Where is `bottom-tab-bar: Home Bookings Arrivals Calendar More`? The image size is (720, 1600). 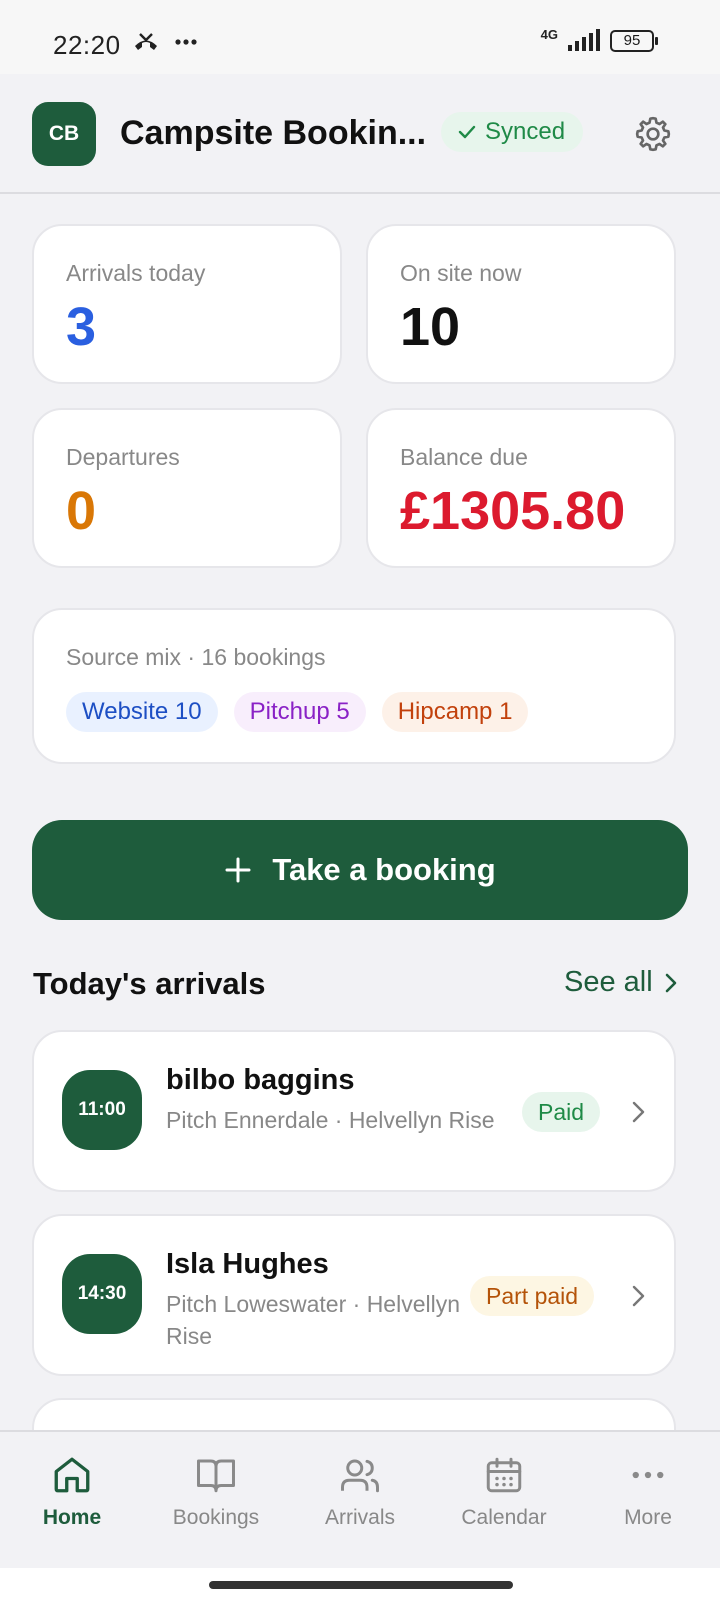 bottom-tab-bar: Home Bookings Arrivals Calendar More is located at coordinates (360, 1499).